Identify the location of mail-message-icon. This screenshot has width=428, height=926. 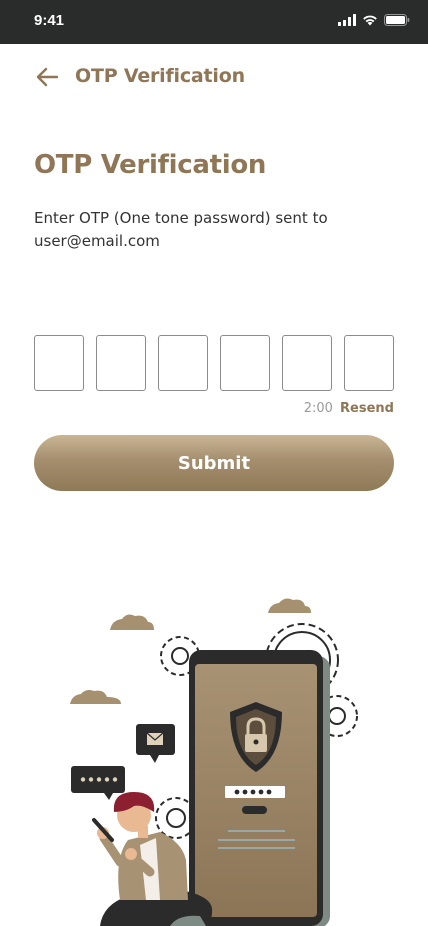
(155, 743).